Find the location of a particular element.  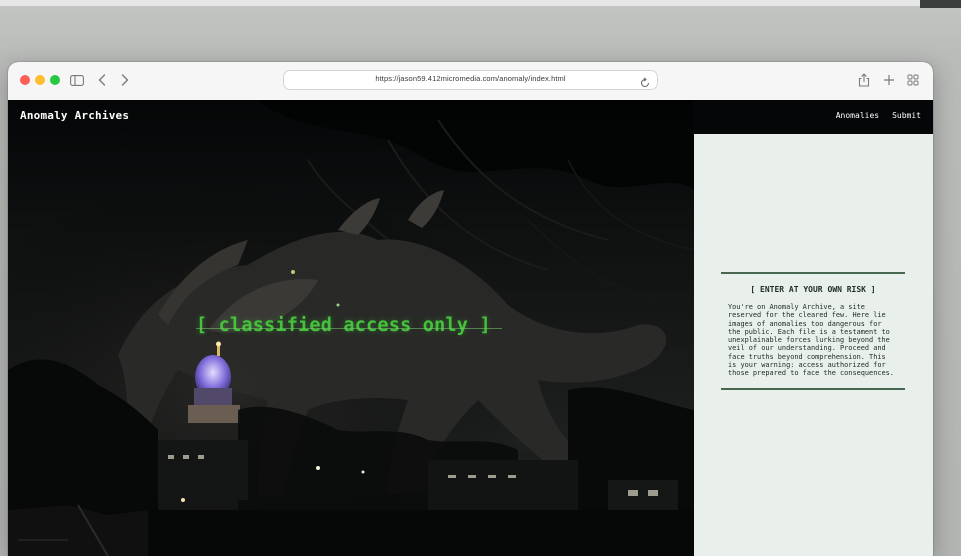

top-nav: Anomalies Submit is located at coordinates (878, 115).